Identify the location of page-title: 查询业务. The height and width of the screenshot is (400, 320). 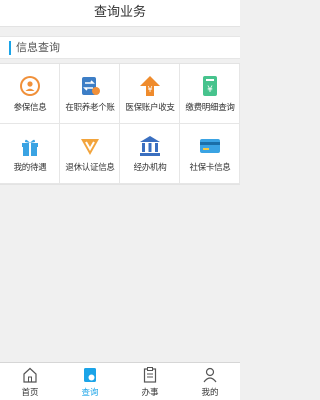
(119, 12).